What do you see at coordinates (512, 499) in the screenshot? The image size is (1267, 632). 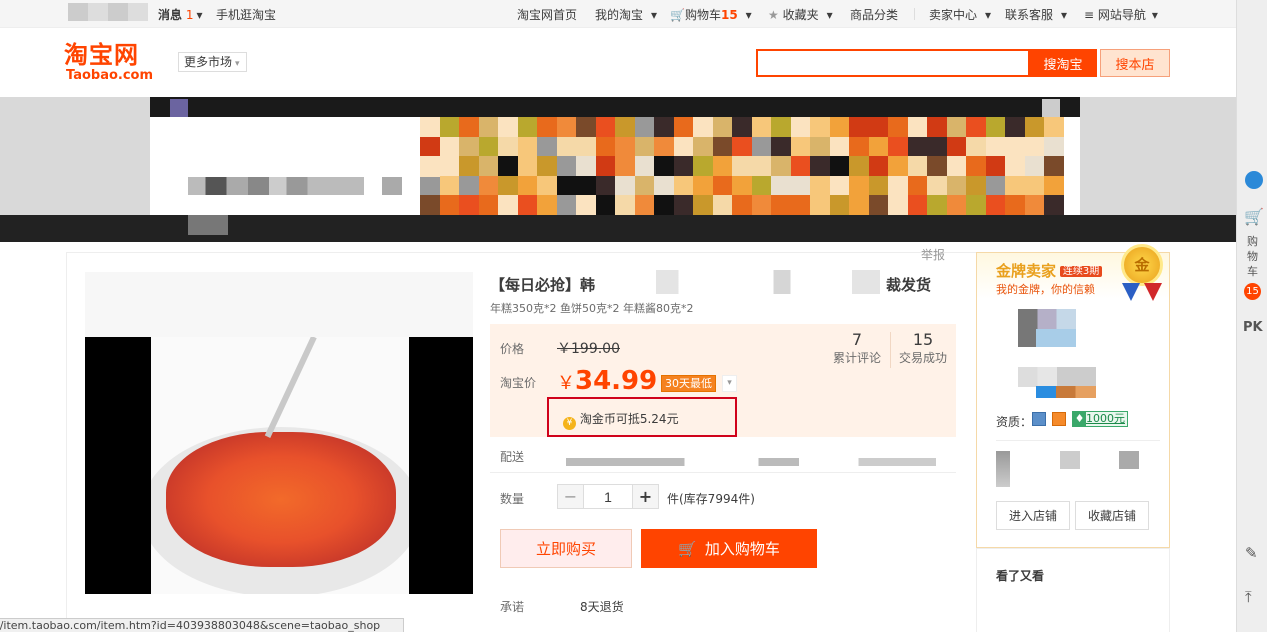 I see `quantity-label: 数量` at bounding box center [512, 499].